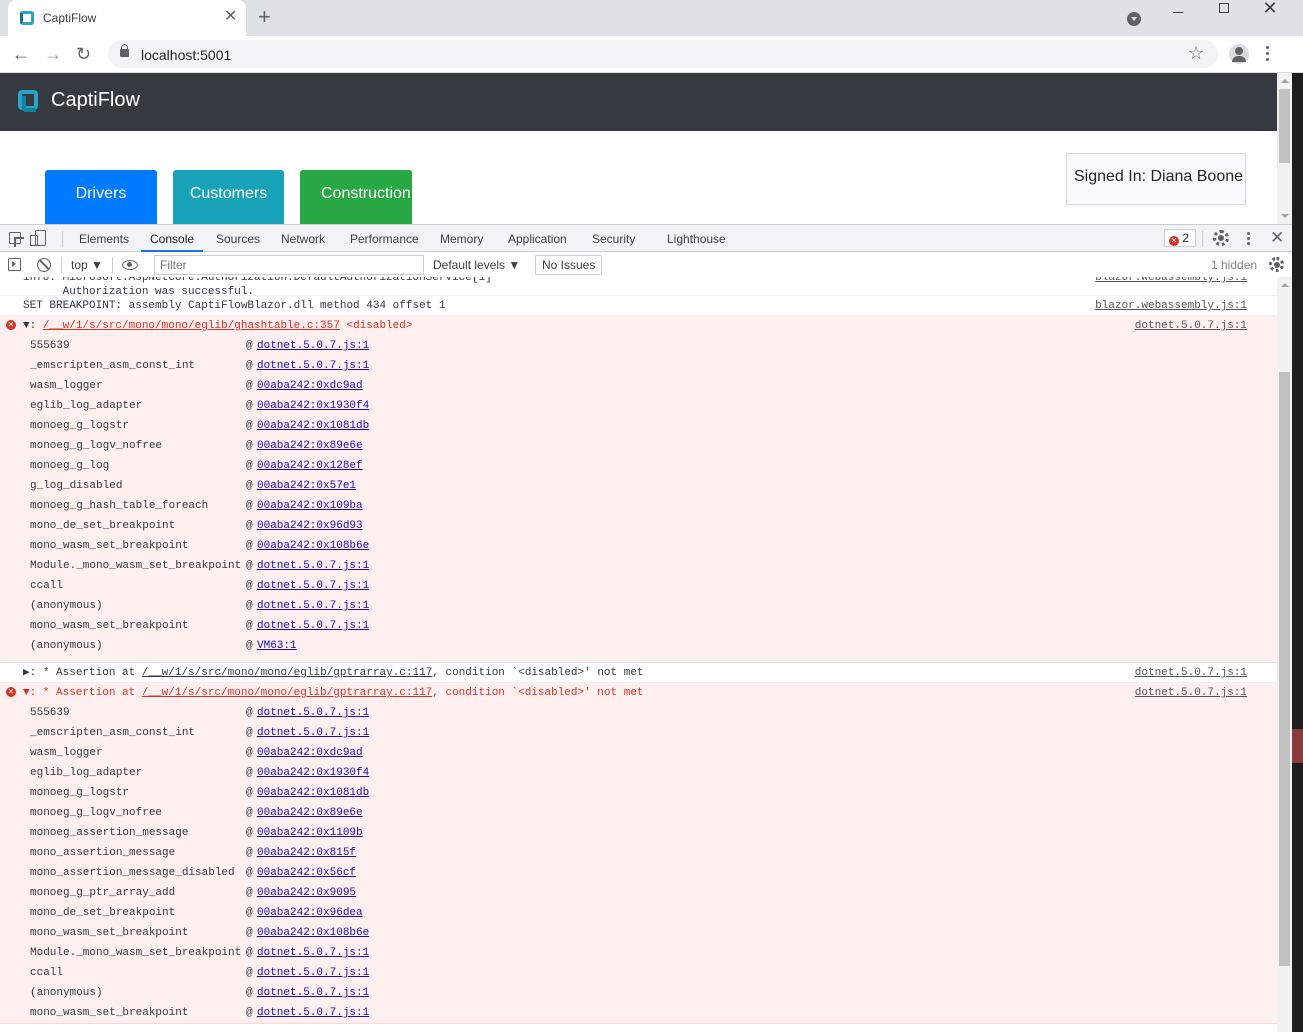 The image size is (1303, 1032). What do you see at coordinates (1196, 53) in the screenshot?
I see `bookmark-star-icon: ☆` at bounding box center [1196, 53].